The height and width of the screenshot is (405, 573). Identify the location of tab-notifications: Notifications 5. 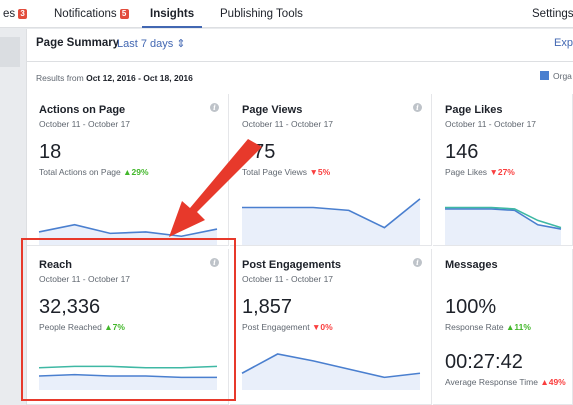
(91, 14).